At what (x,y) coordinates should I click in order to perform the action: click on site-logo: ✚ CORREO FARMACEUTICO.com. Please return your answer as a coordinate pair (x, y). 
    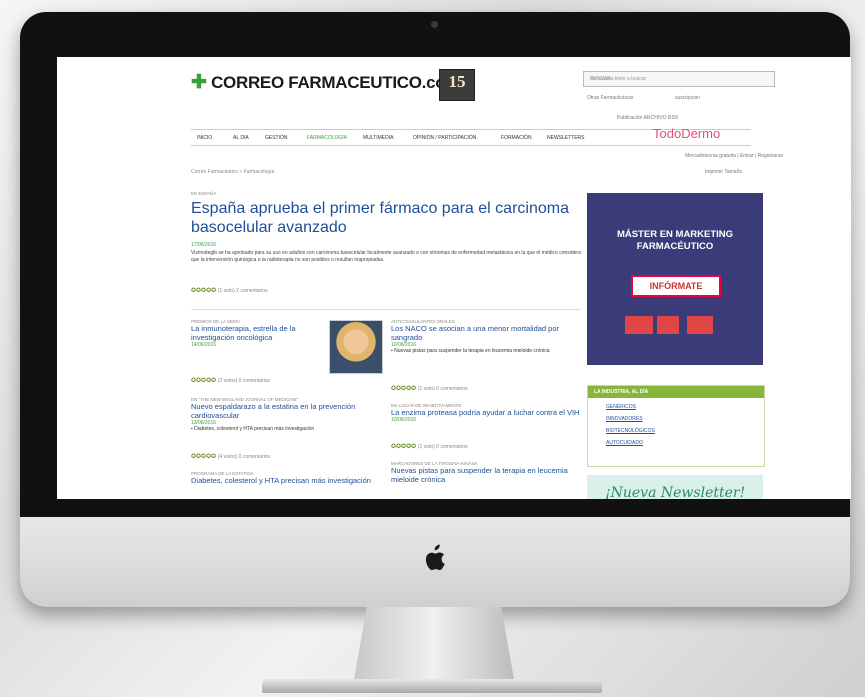
    Looking at the image, I should click on (325, 82).